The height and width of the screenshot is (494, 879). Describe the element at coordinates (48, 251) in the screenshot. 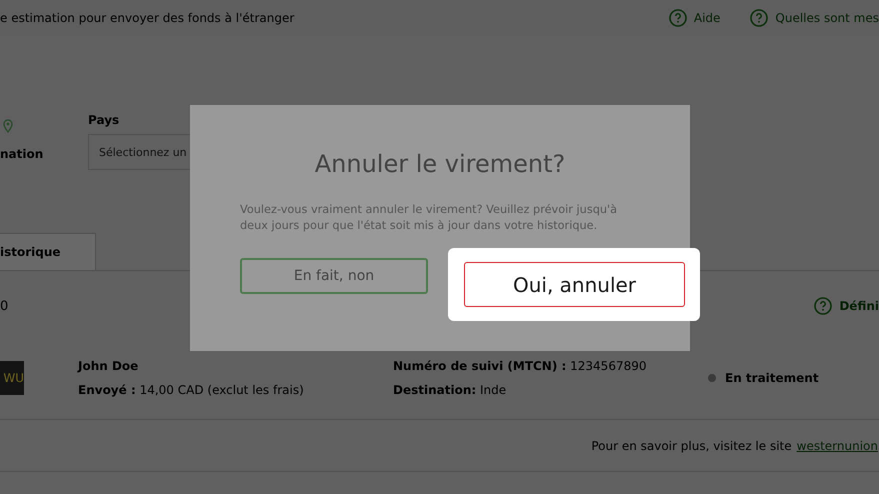

I see `history-tab: istorique` at that location.